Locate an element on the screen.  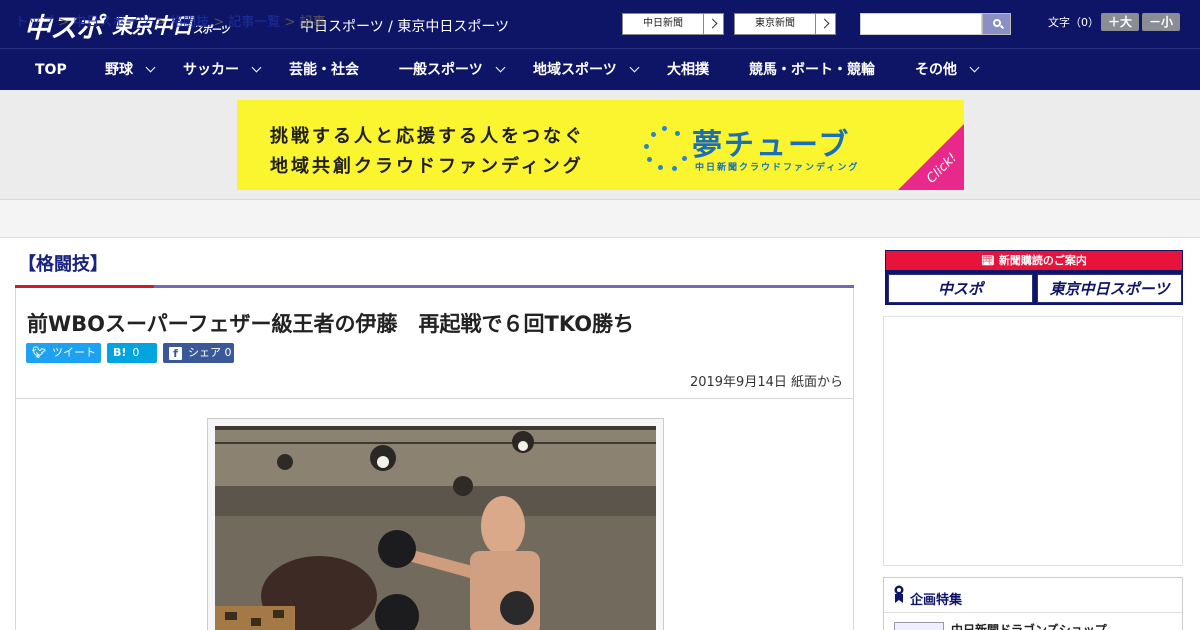
breadcrumb-link-chunichi-sports: 中日スポーツ is located at coordinates (112, 22).